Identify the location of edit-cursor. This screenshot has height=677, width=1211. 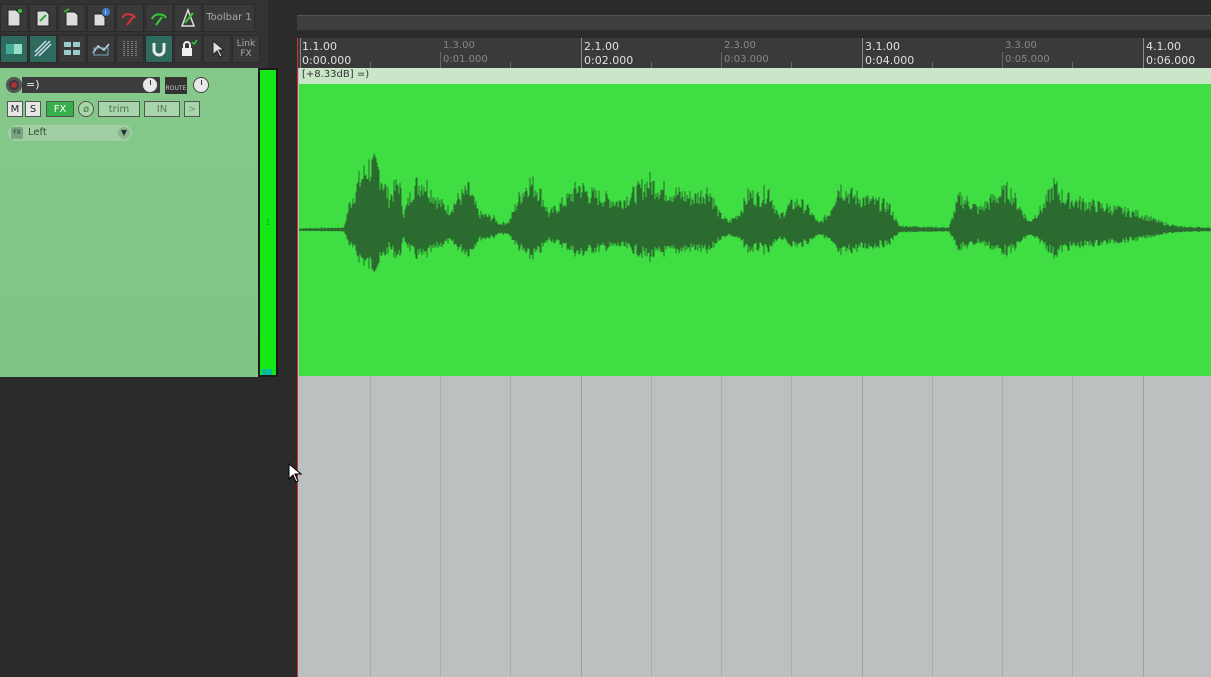
(297, 357).